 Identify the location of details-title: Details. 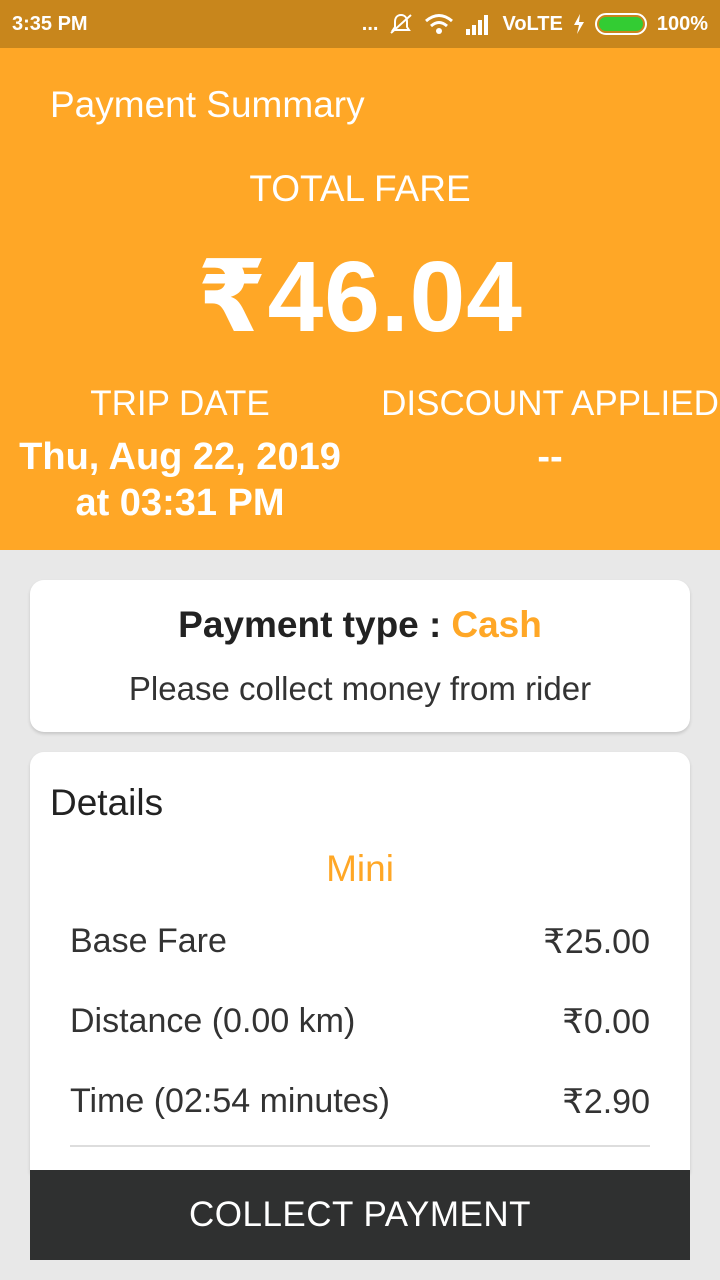
(107, 802).